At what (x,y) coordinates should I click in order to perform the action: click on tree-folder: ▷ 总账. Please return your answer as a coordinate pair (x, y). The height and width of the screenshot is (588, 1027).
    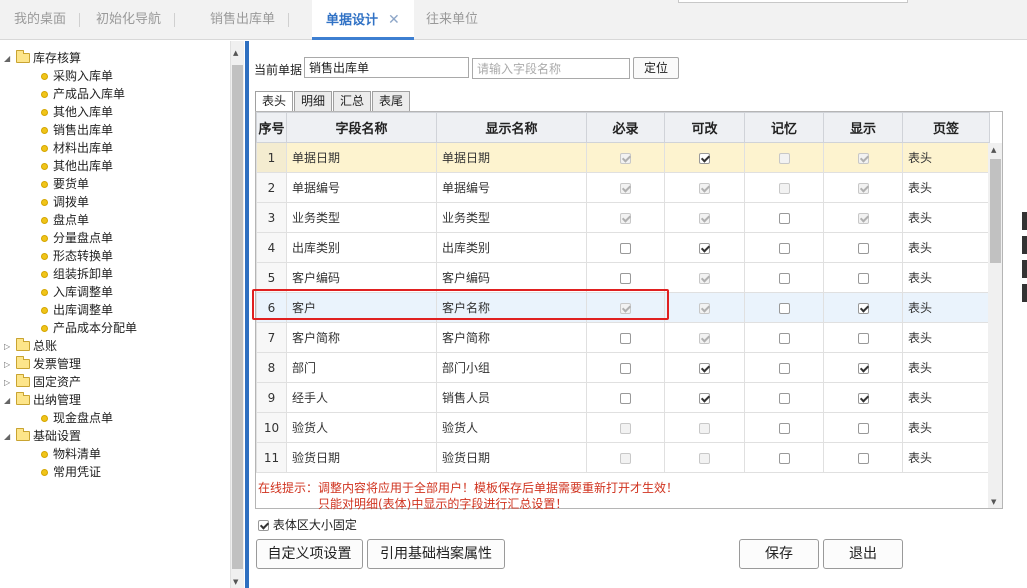
    Looking at the image, I should click on (30, 346).